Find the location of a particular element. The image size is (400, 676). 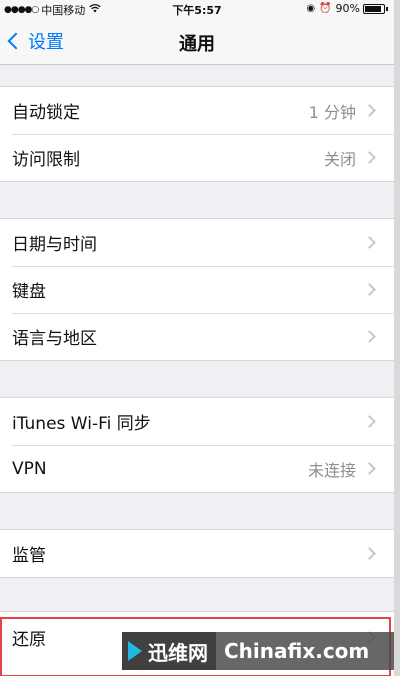

navigation-bar: 设置 通用 is located at coordinates (197, 41).